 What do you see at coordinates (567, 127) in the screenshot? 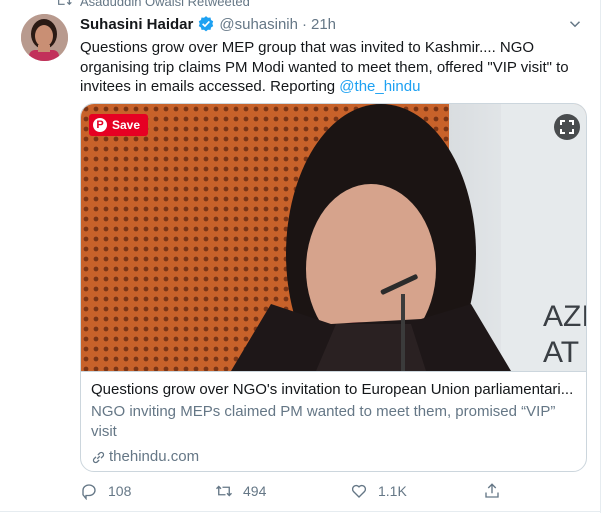
I see `expand-icon` at bounding box center [567, 127].